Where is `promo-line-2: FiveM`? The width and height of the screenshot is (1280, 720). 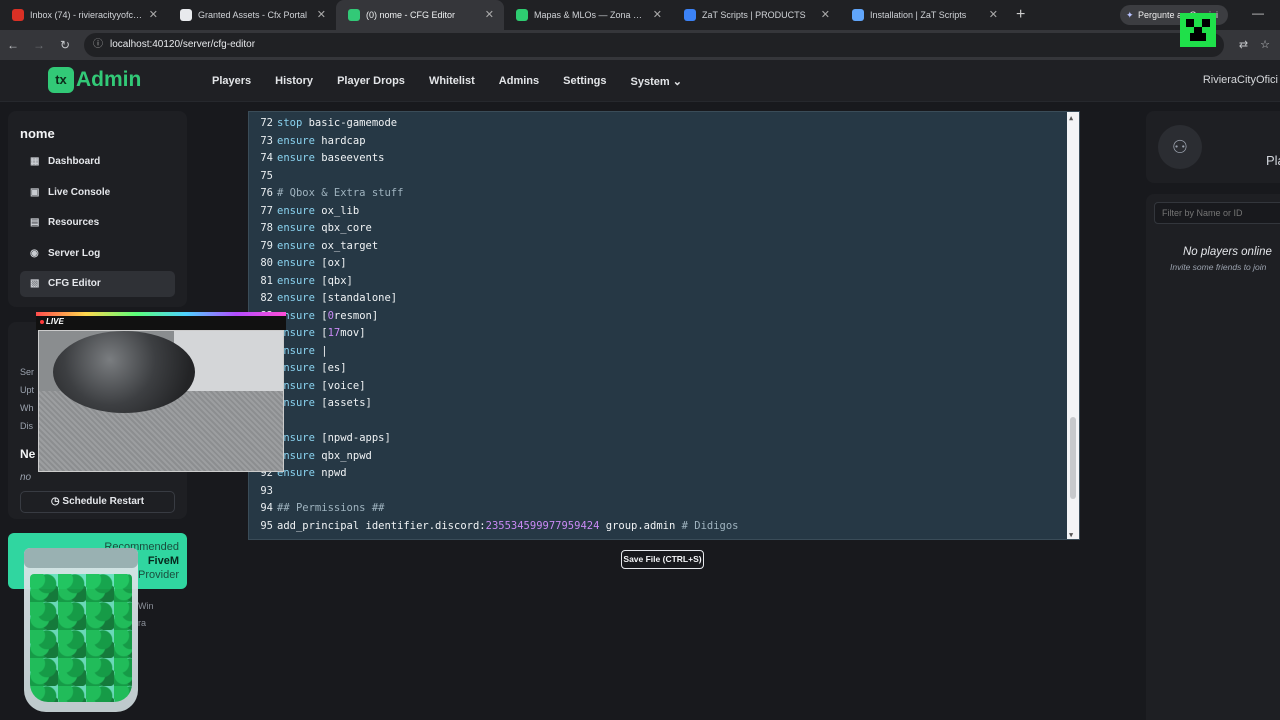
promo-line-2: FiveM is located at coordinates (163, 561).